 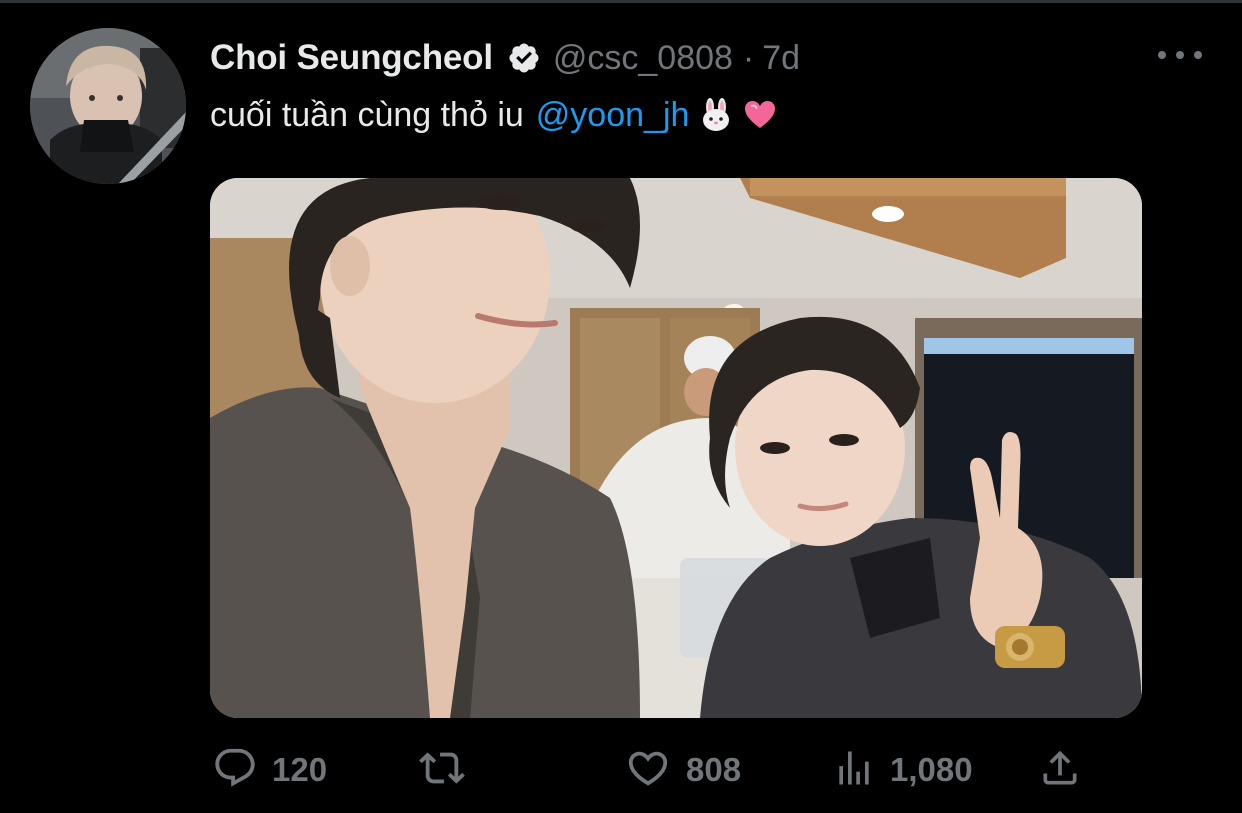 I want to click on action-bar: 120 808 1,080, so click(x=652, y=770).